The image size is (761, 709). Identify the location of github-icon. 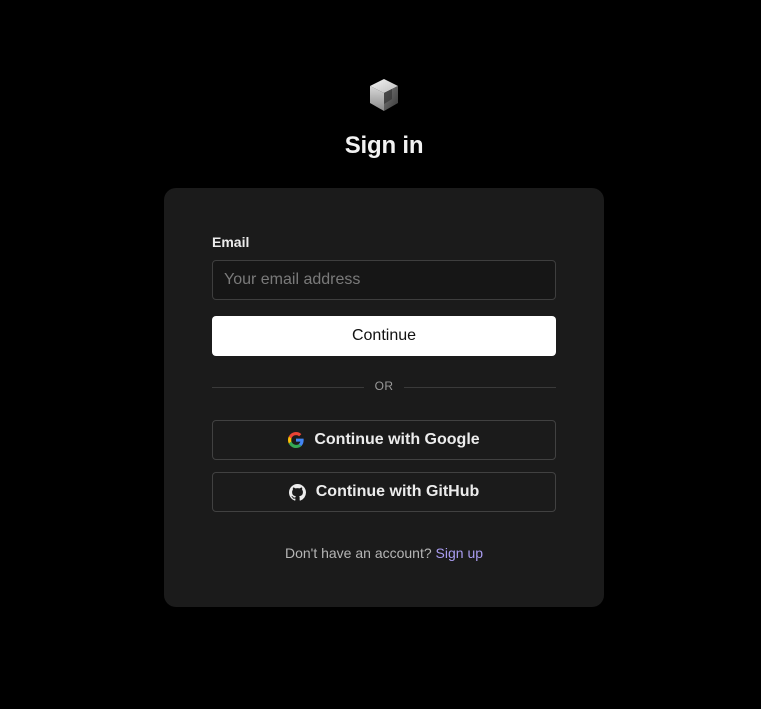
(297, 492).